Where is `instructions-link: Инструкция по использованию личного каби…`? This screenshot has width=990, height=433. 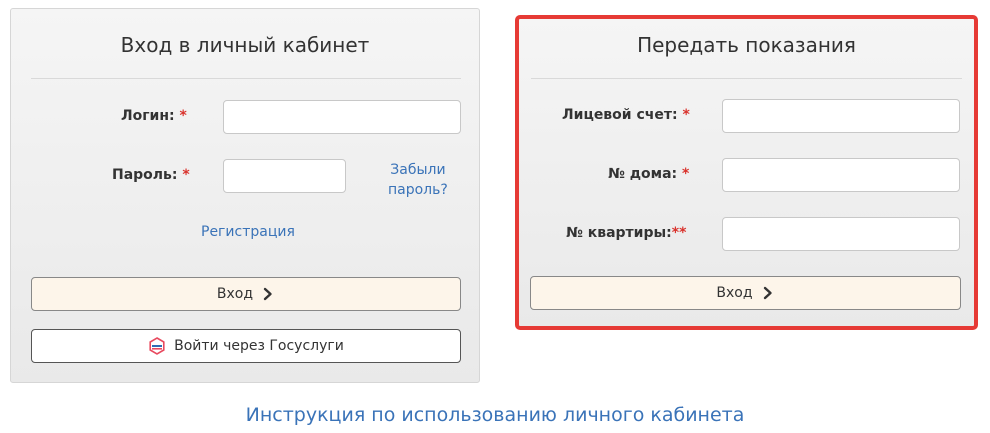 instructions-link: Инструкция по использованию личного каби… is located at coordinates (495, 415).